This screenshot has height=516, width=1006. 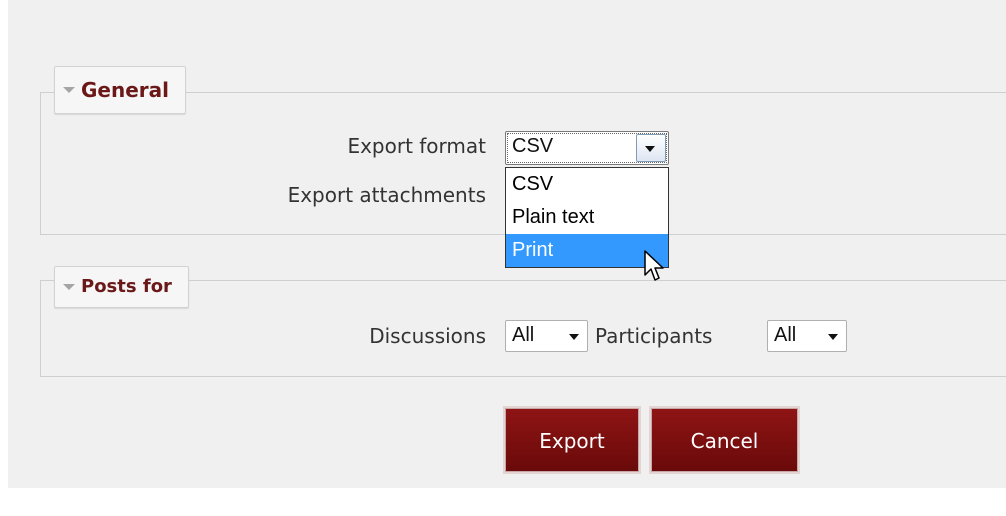 I want to click on discussions-select: All, so click(x=546, y=336).